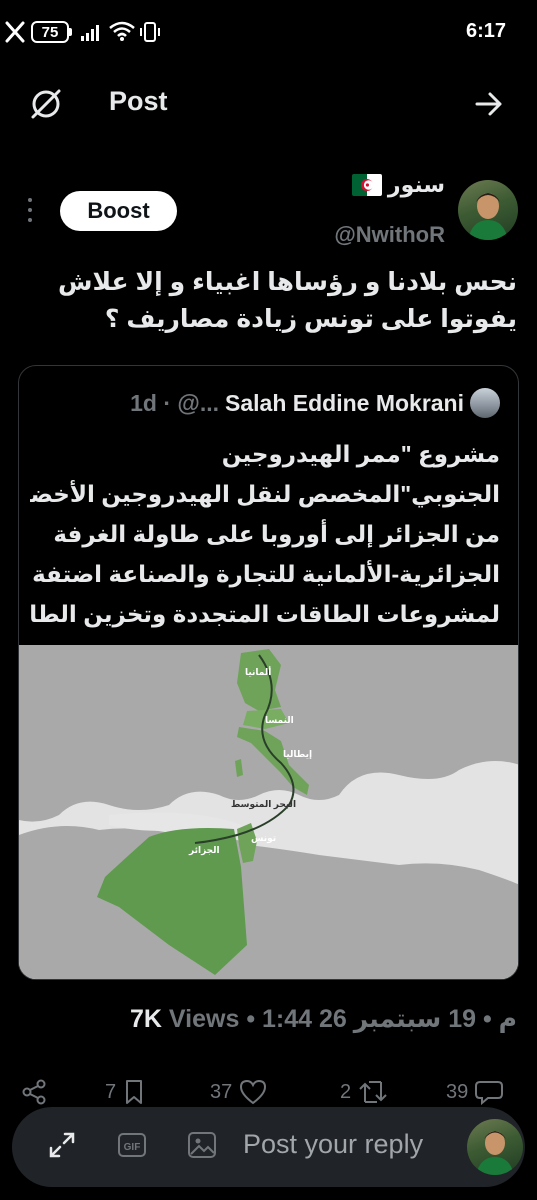 Image resolution: width=537 pixels, height=1200 pixels. I want to click on battery-indicator: 75, so click(50, 32).